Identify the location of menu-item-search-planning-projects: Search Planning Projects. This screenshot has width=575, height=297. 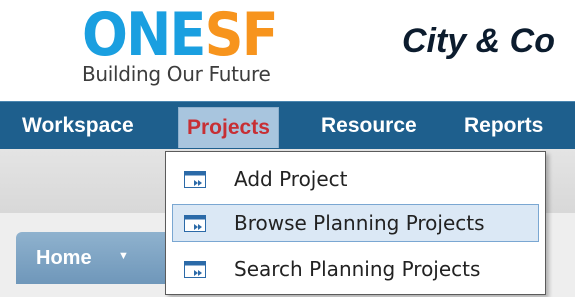
(355, 269).